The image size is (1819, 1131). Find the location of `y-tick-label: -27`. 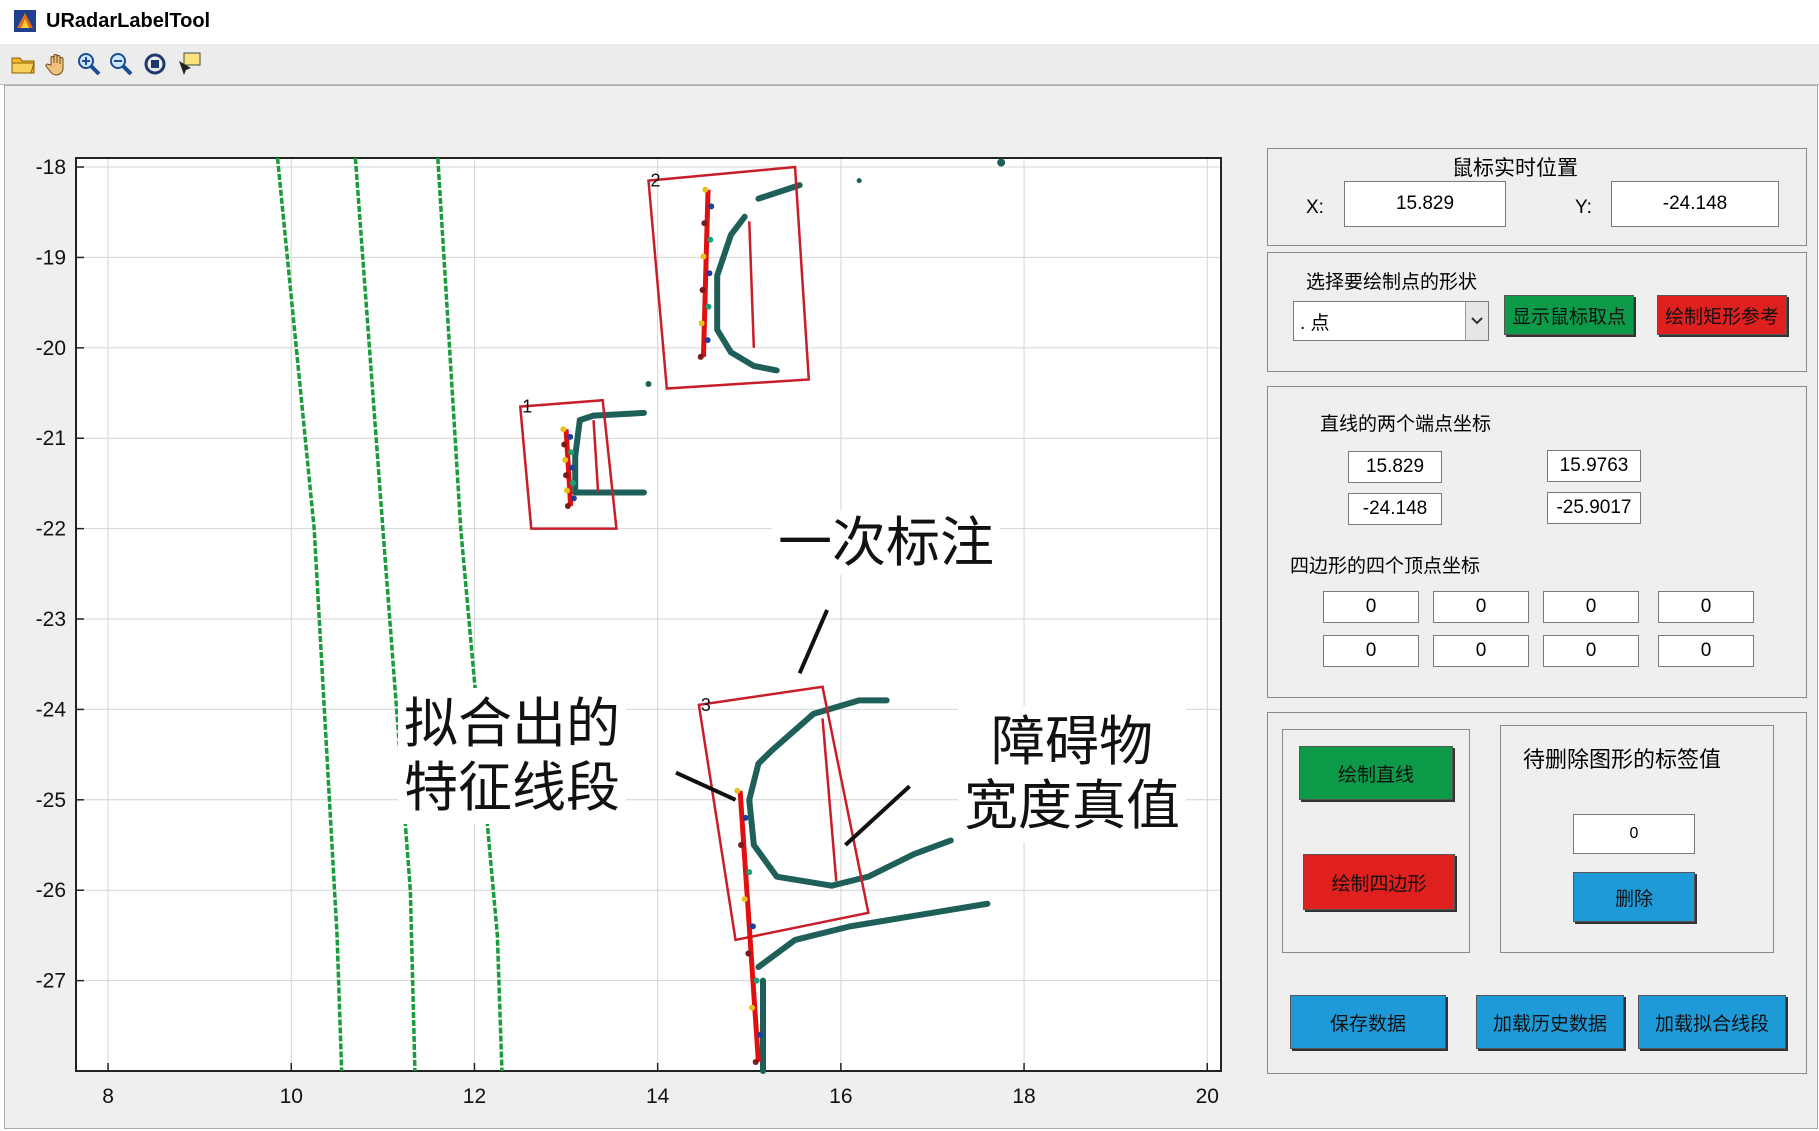

y-tick-label: -27 is located at coordinates (51, 981).